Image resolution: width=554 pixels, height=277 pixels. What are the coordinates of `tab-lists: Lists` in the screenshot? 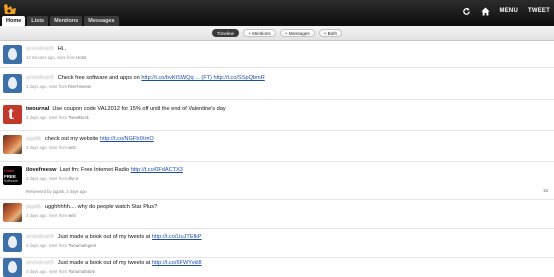 It's located at (38, 21).